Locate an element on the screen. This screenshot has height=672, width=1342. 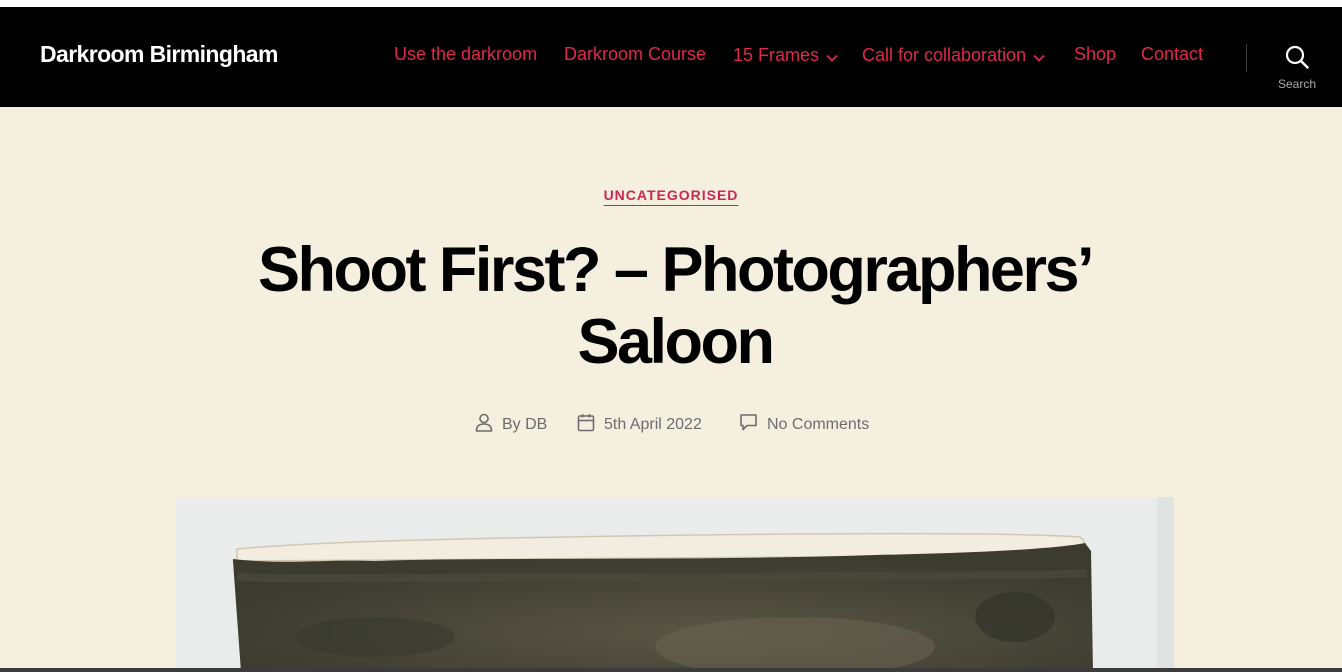
search-label: Search is located at coordinates (1297, 84).